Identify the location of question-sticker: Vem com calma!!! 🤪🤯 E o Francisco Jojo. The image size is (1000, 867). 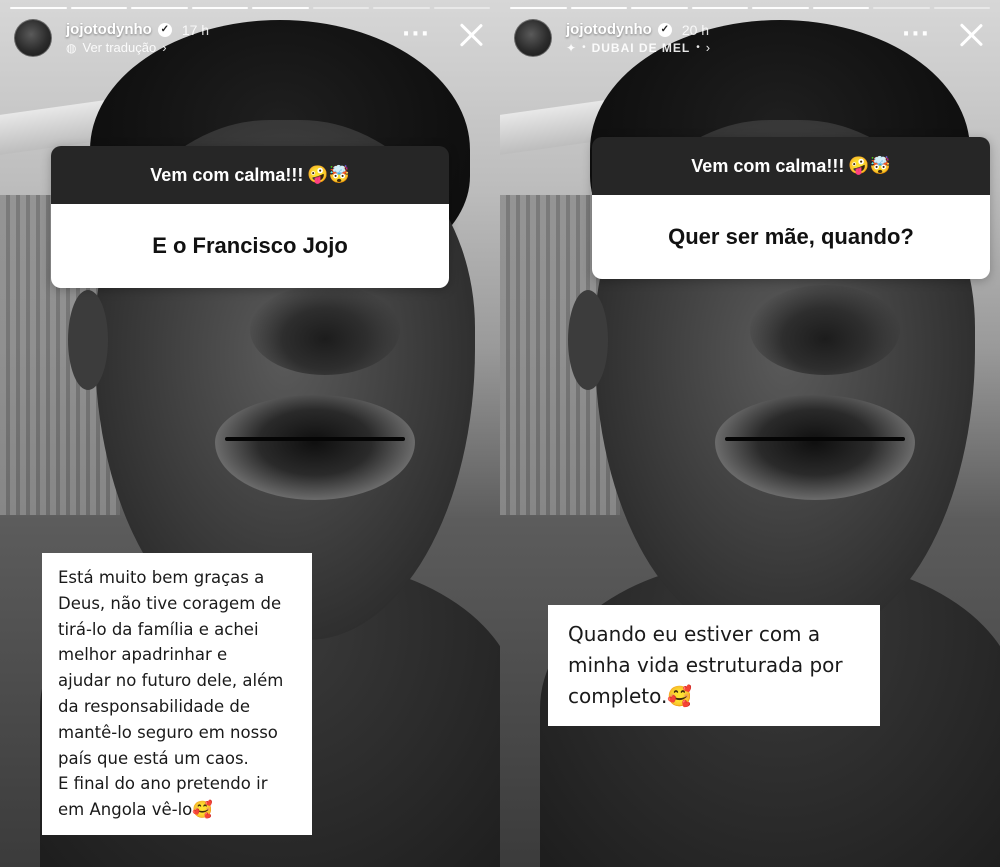
(250, 217).